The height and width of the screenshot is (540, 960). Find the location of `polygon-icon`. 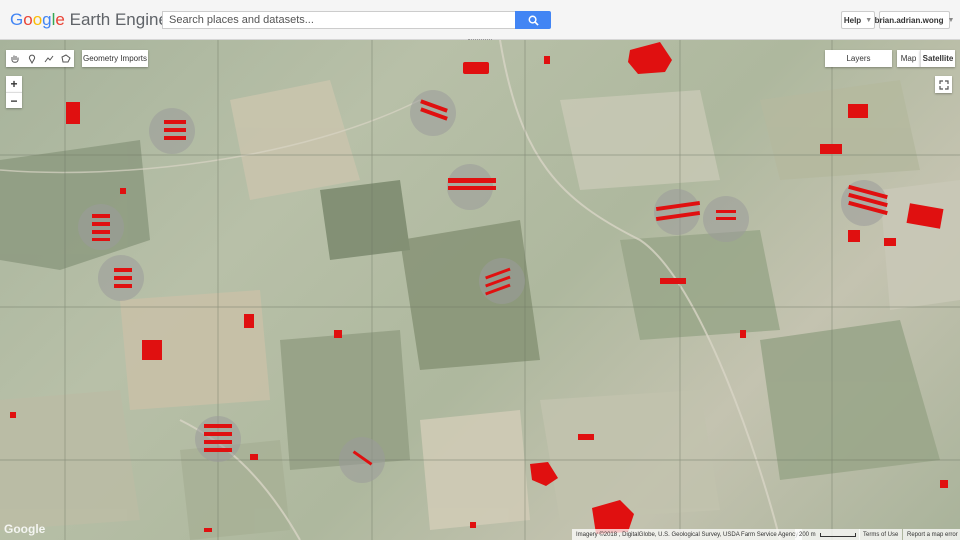

polygon-icon is located at coordinates (65, 58).